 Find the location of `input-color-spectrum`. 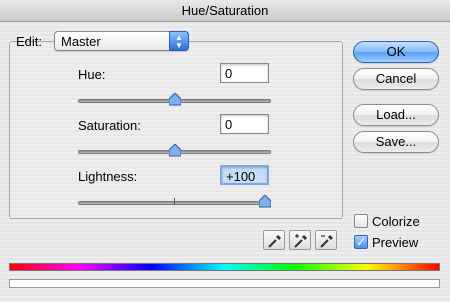

input-color-spectrum is located at coordinates (224, 267).